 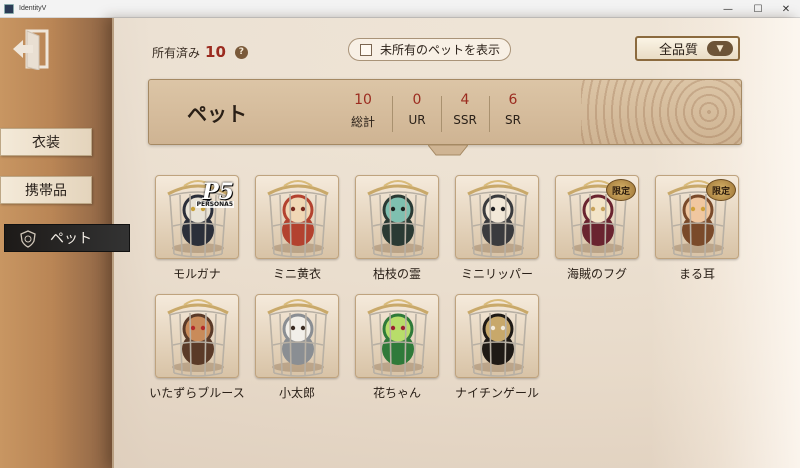 What do you see at coordinates (785, 9) in the screenshot?
I see `close-button: ✕` at bounding box center [785, 9].